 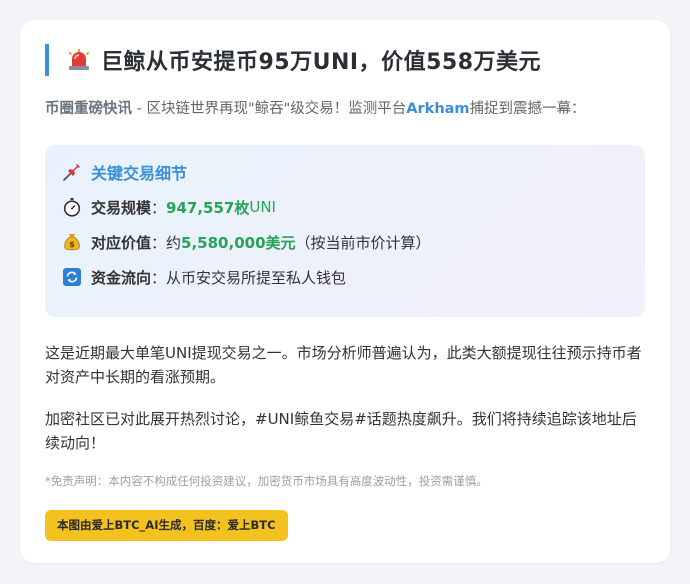 I want to click on news-tag: 币圈重磅快讯, so click(x=88, y=109).